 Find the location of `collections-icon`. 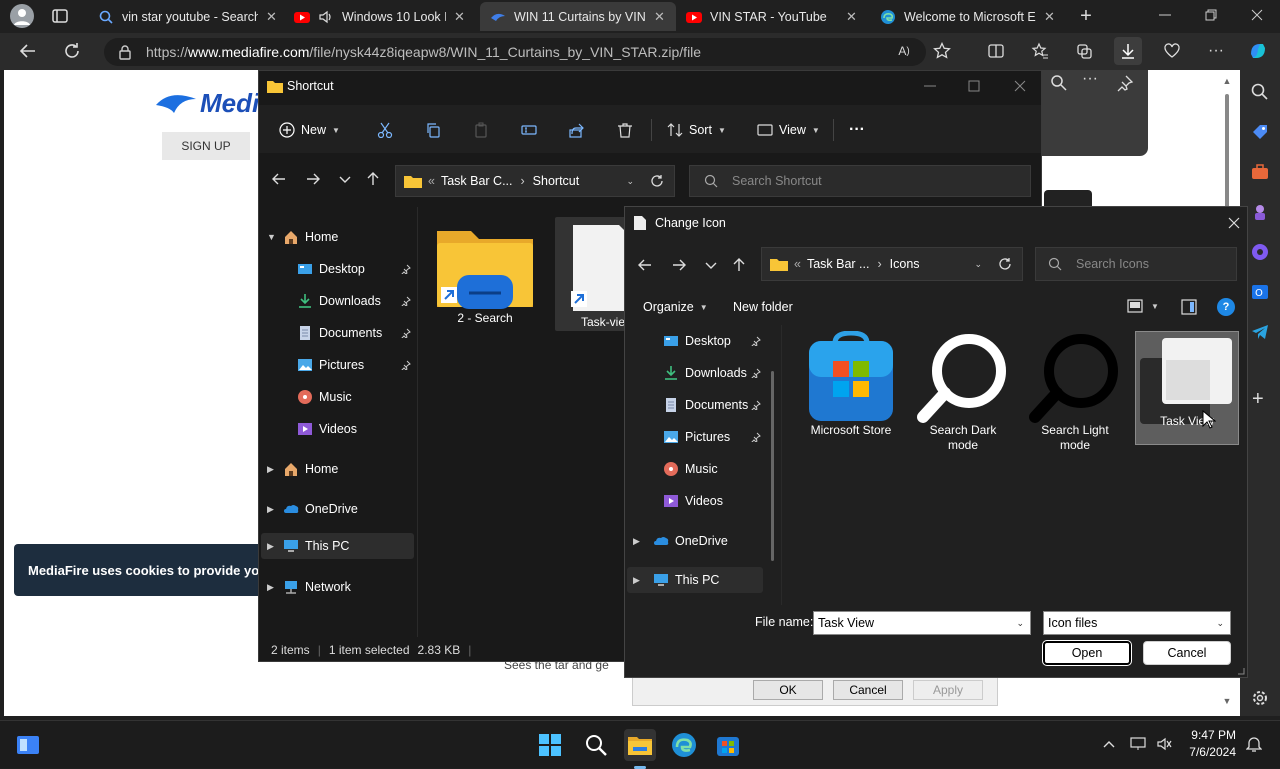

collections-icon is located at coordinates (1084, 51).